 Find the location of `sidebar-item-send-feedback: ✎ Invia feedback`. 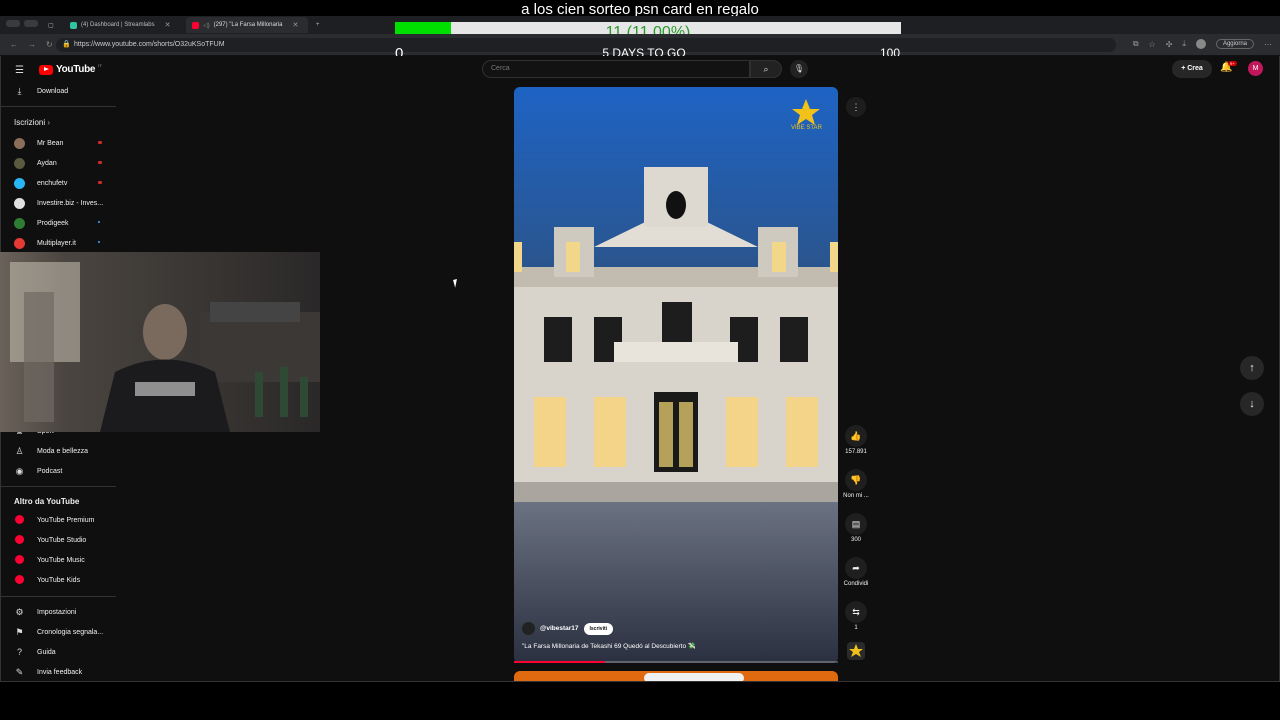

sidebar-item-send-feedback: ✎ Invia feedback is located at coordinates (61, 672).